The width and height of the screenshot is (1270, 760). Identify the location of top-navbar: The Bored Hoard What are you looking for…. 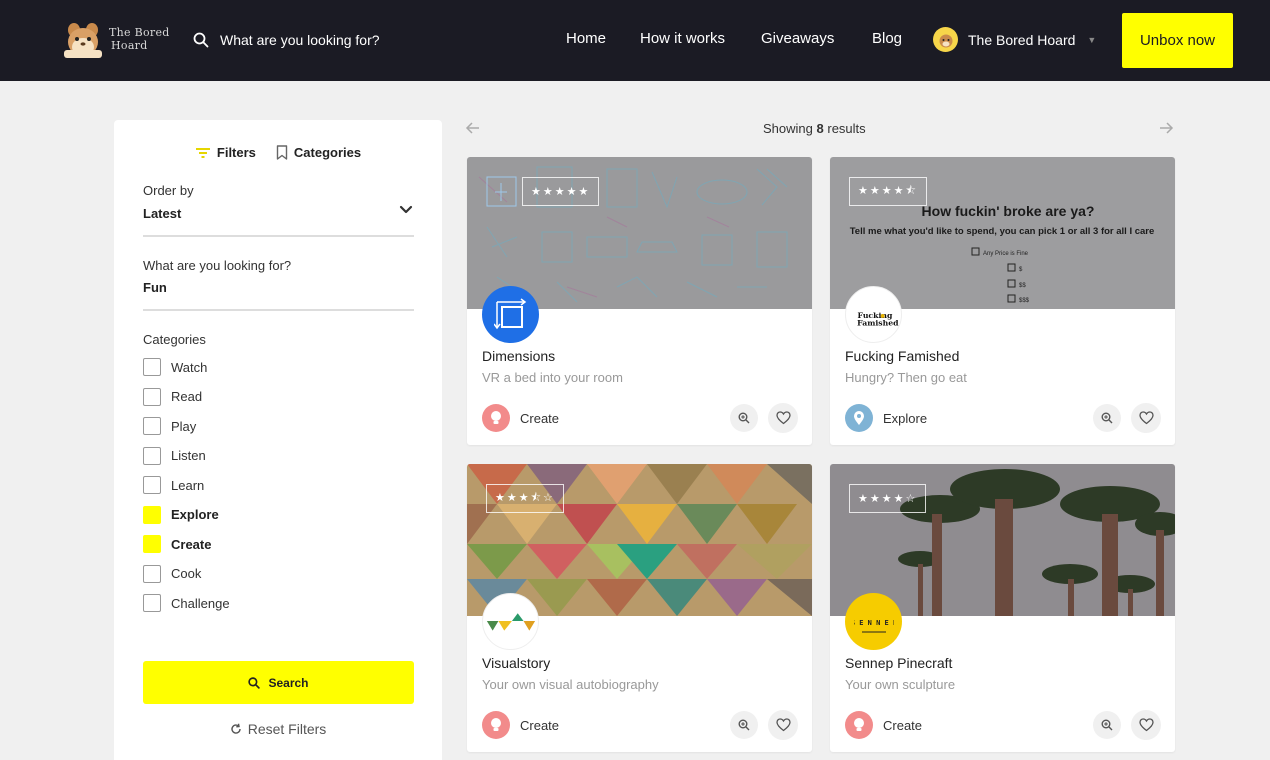
(635, 40).